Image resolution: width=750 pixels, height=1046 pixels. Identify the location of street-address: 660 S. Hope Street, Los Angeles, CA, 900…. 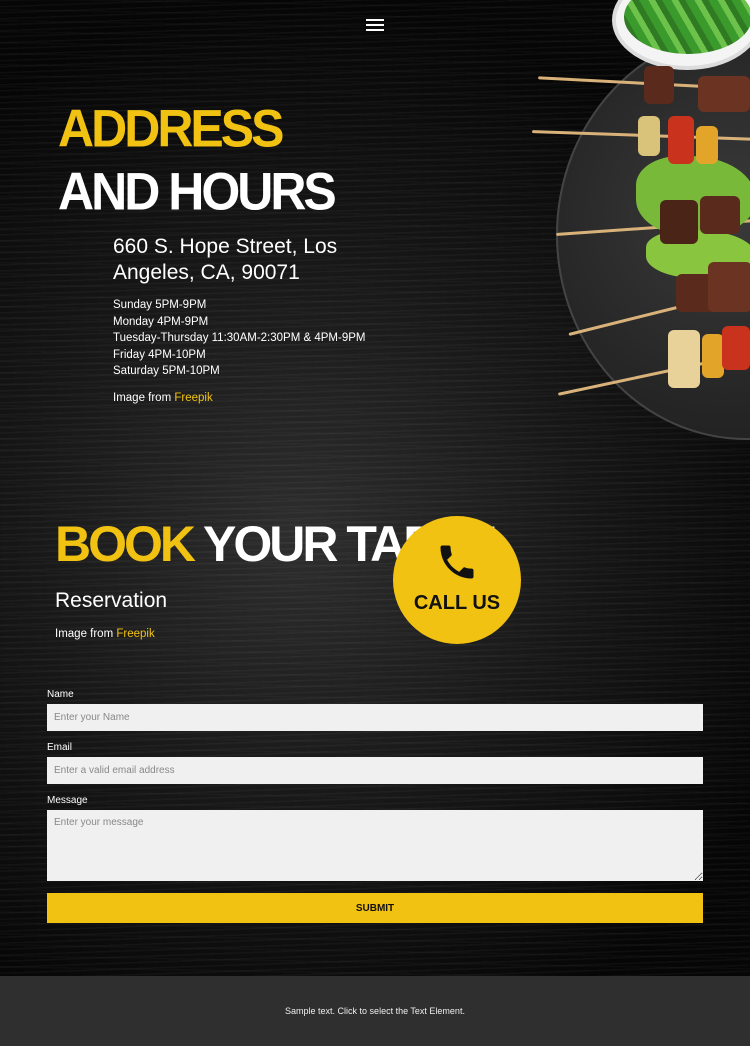
(225, 259).